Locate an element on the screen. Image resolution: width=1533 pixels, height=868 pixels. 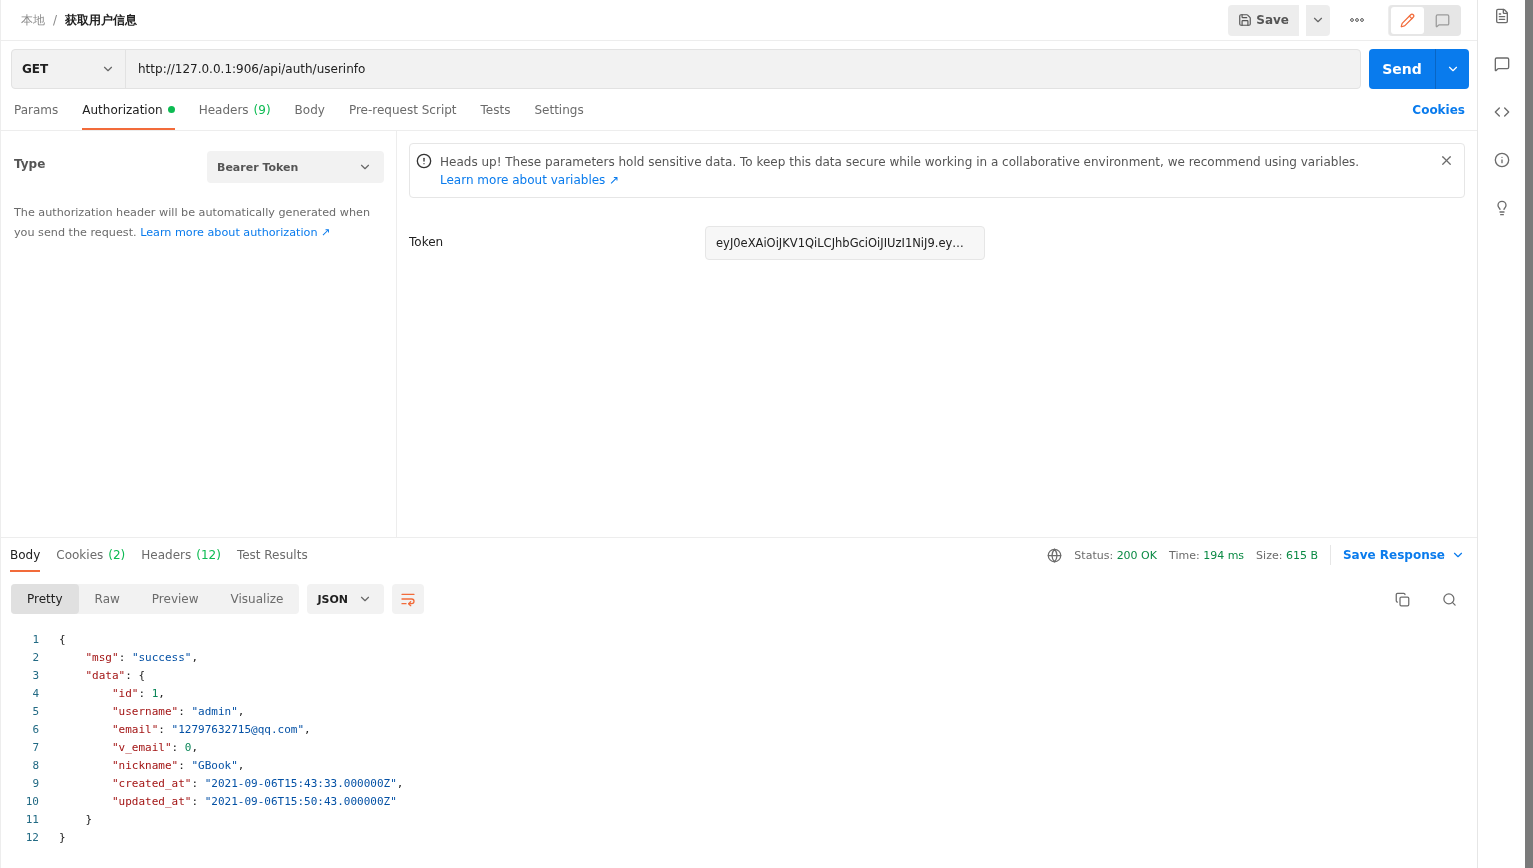
code-line: { is located at coordinates (62, 639).